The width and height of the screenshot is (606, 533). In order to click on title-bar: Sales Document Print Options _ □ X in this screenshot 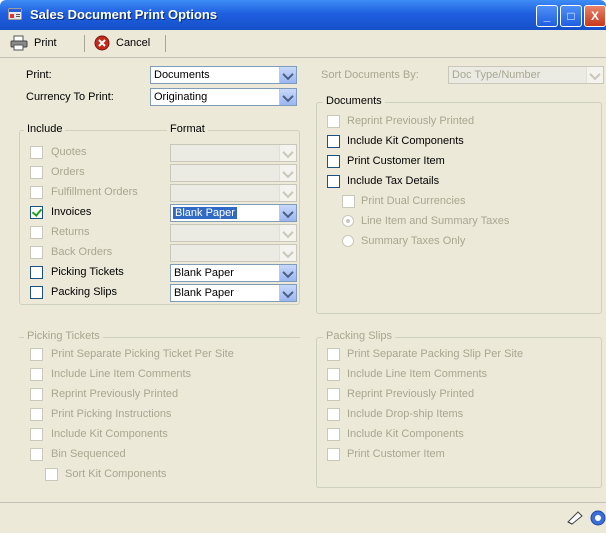, I will do `click(303, 15)`.